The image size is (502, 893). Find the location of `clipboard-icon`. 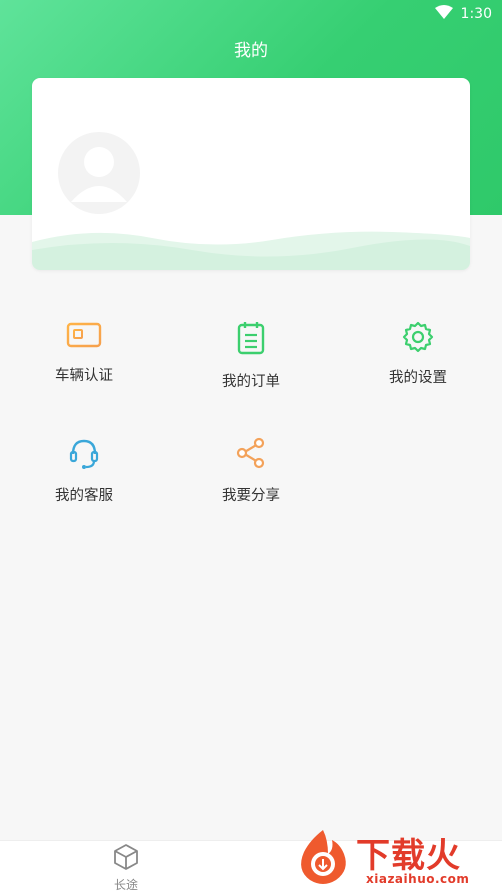

clipboard-icon is located at coordinates (251, 340).